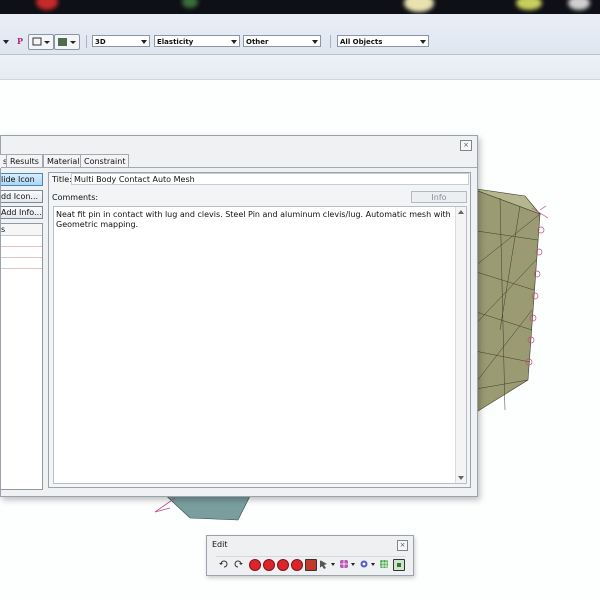 Image resolution: width=600 pixels, height=600 pixels. Describe the element at coordinates (361, 42) in the screenshot. I see `select-value: All Objects` at that location.